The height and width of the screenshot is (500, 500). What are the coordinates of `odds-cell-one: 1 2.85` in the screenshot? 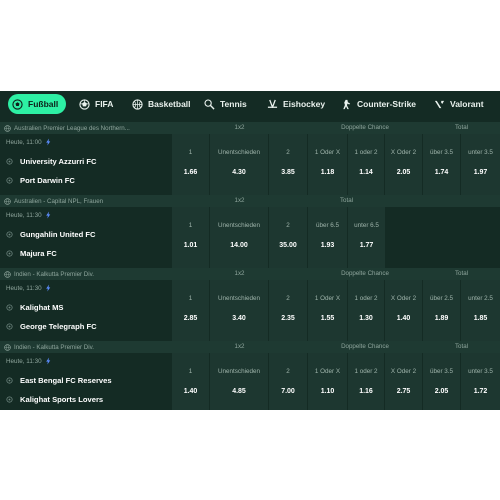 It's located at (190, 311).